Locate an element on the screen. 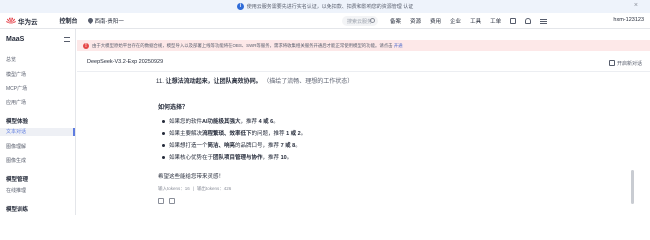 This screenshot has height=240, width=650. search-input: 搜索云服务 is located at coordinates (360, 21).